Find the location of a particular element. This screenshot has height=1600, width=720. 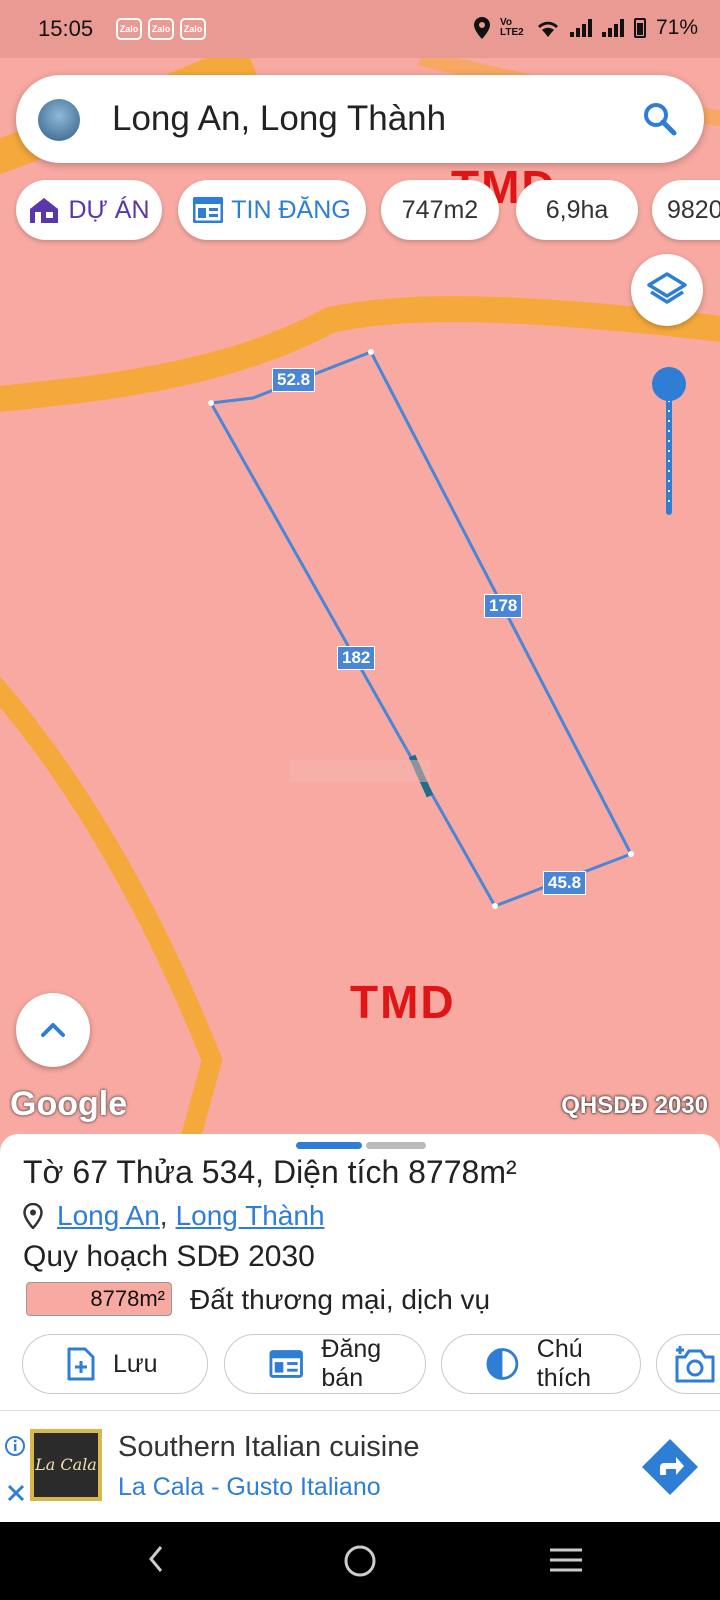

ad-info-icon is located at coordinates (15, 1446).